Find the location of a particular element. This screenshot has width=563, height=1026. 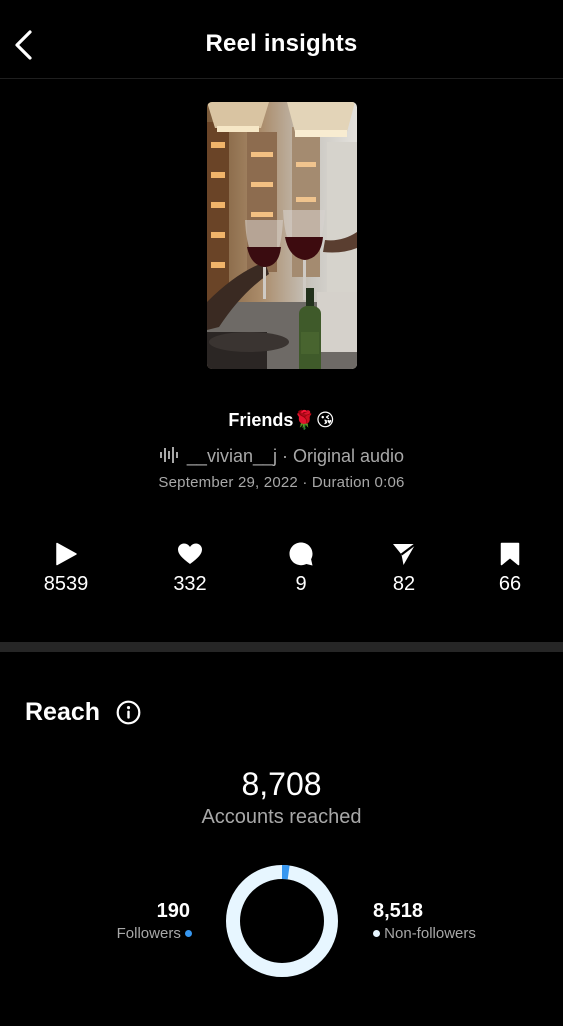

accounts-reached-label: Accounts reached is located at coordinates (281, 817).